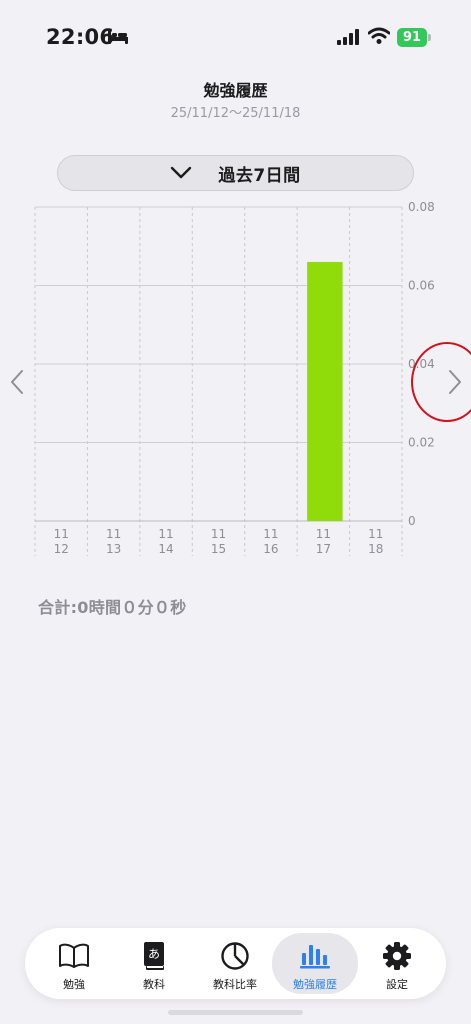 This screenshot has height=1024, width=471. I want to click on bar-chart-icon, so click(315, 956).